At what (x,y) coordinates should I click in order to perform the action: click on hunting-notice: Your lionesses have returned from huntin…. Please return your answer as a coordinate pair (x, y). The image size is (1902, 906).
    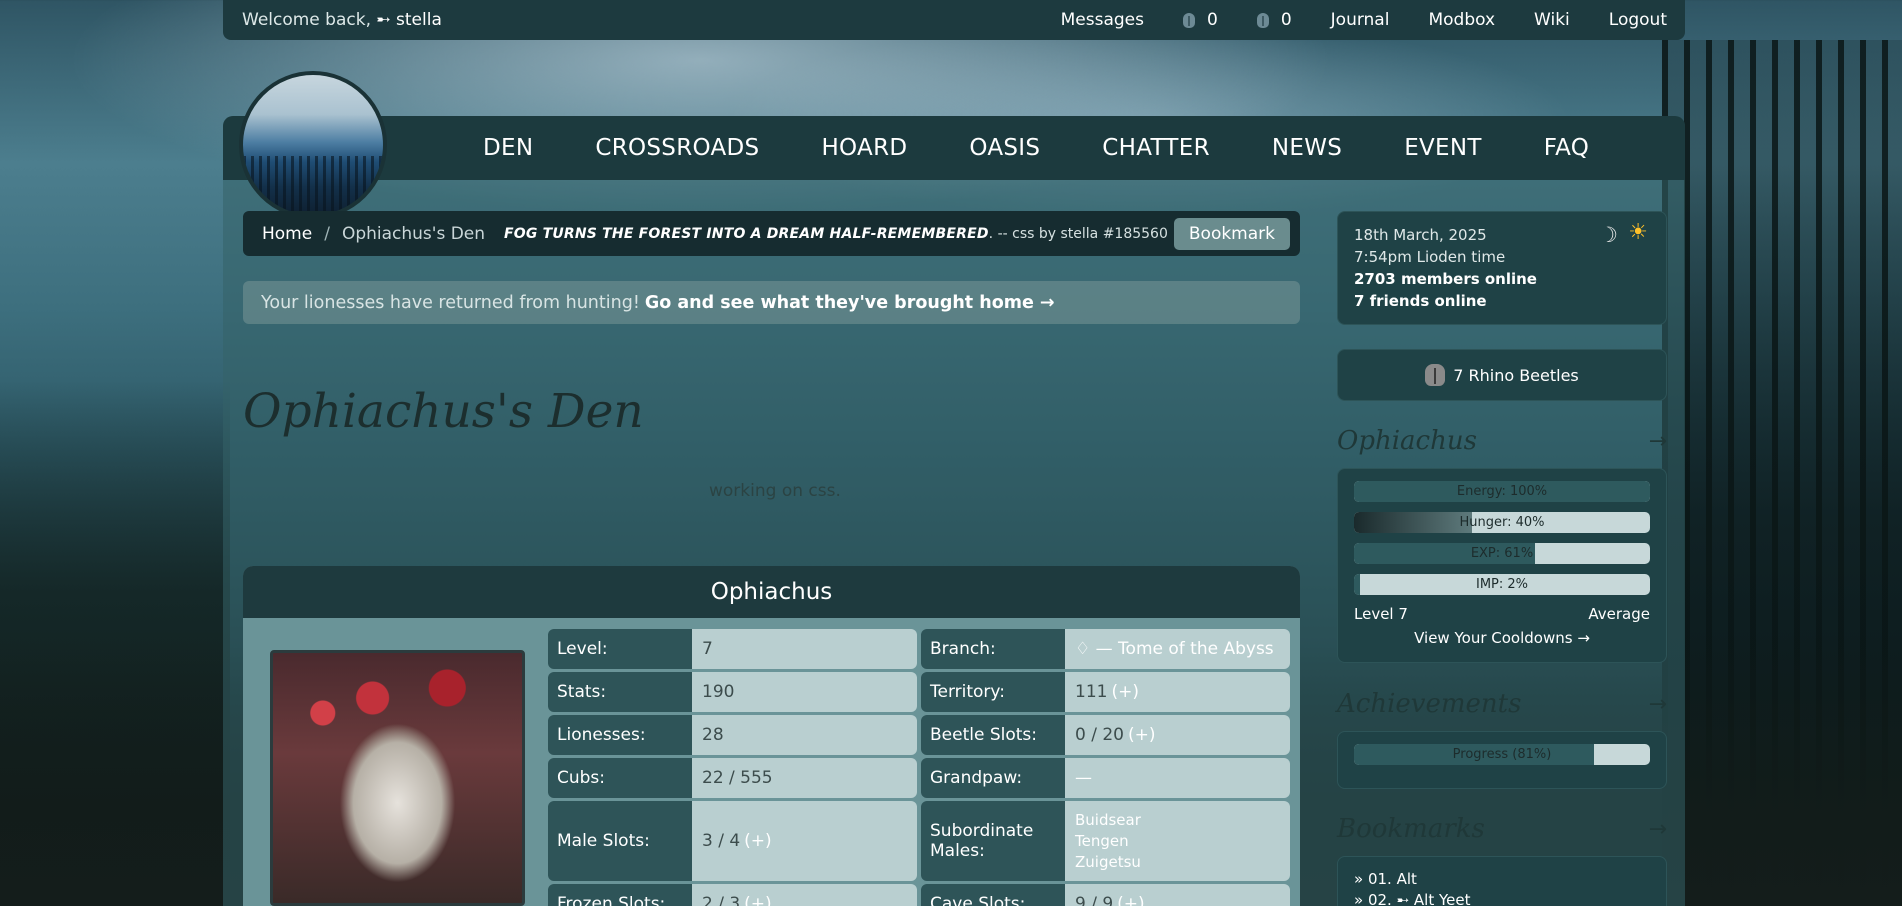
    Looking at the image, I should click on (771, 302).